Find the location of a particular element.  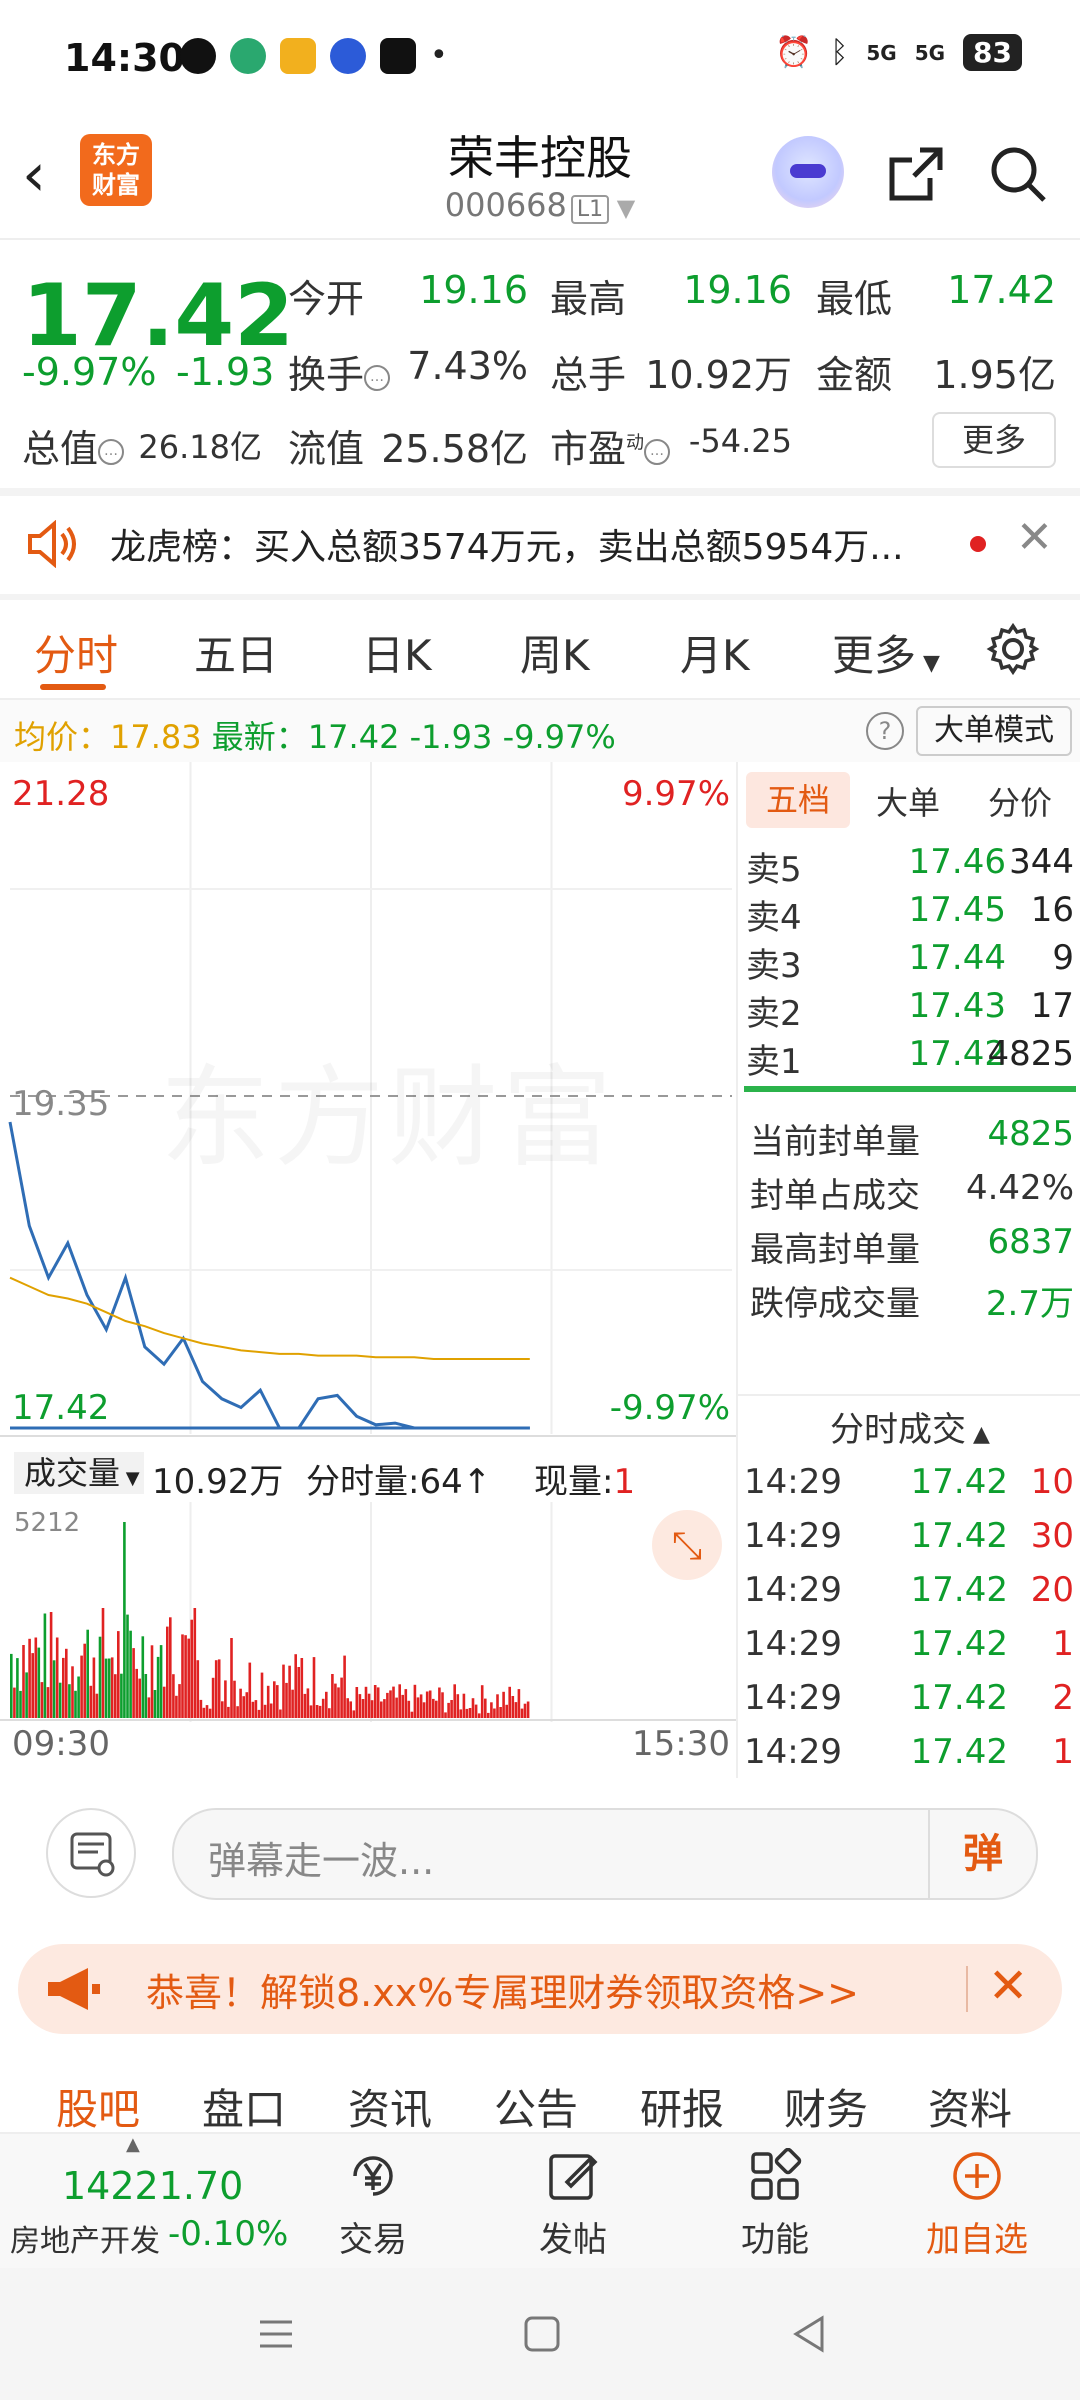

ask-level: 卖3 is located at coordinates (774, 966).